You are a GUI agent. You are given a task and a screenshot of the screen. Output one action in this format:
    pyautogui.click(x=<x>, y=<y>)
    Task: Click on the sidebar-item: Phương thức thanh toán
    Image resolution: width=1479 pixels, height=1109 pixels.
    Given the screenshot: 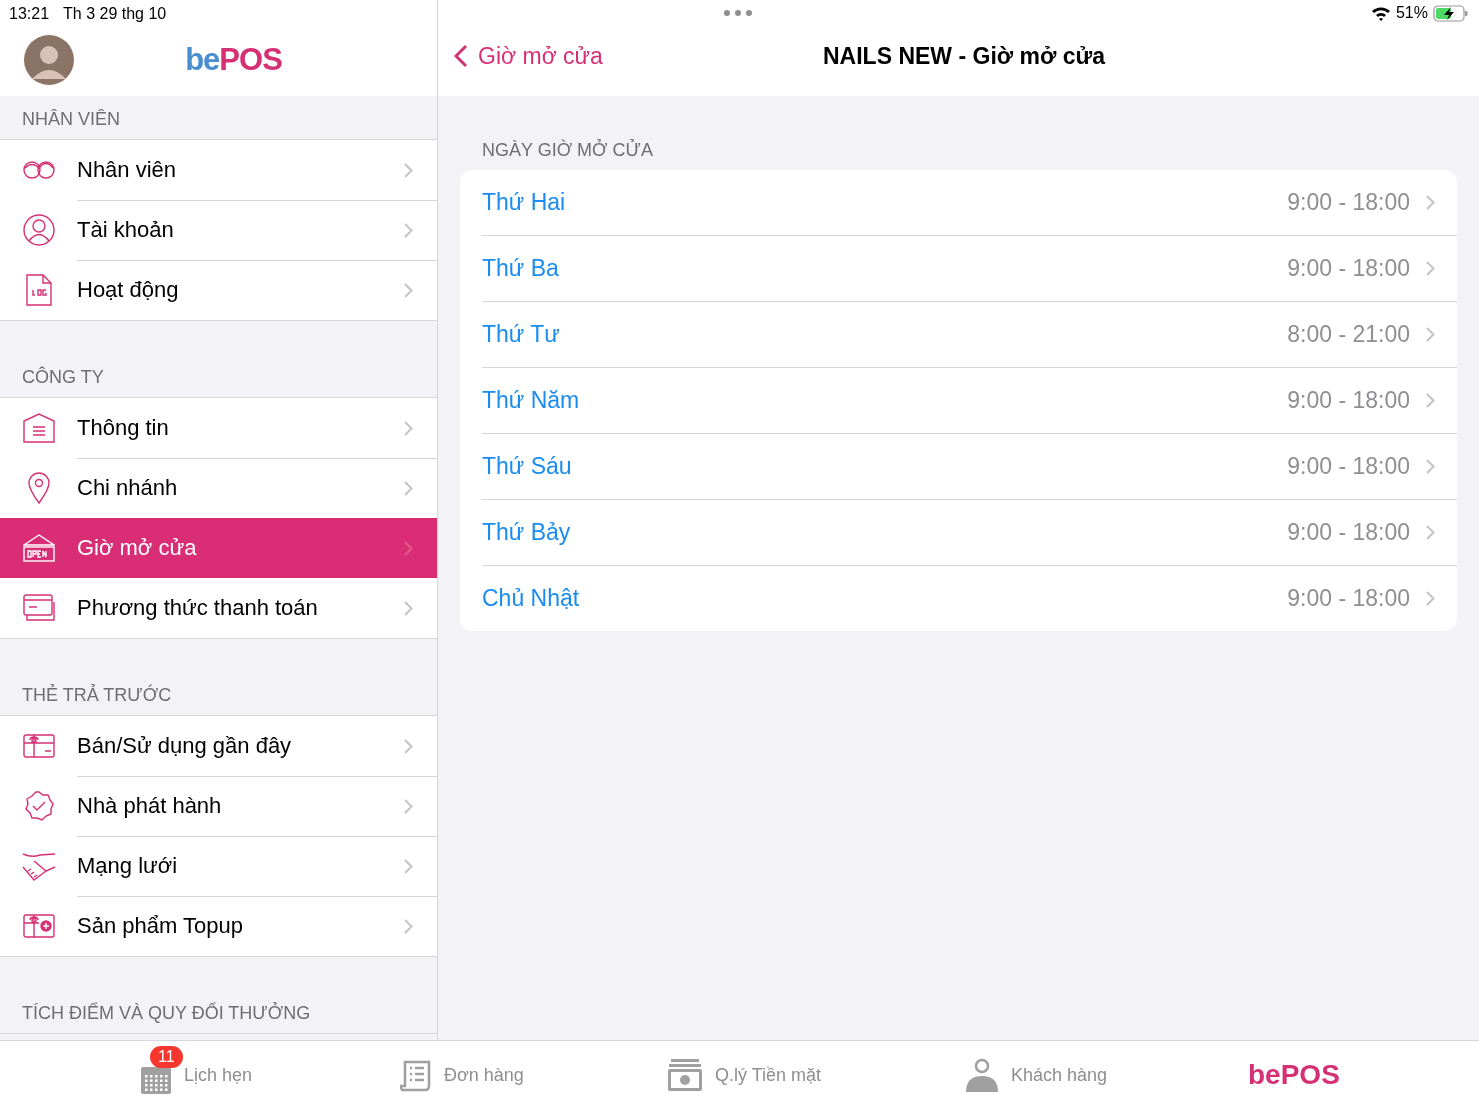 What is the action you would take?
    pyautogui.click(x=218, y=608)
    